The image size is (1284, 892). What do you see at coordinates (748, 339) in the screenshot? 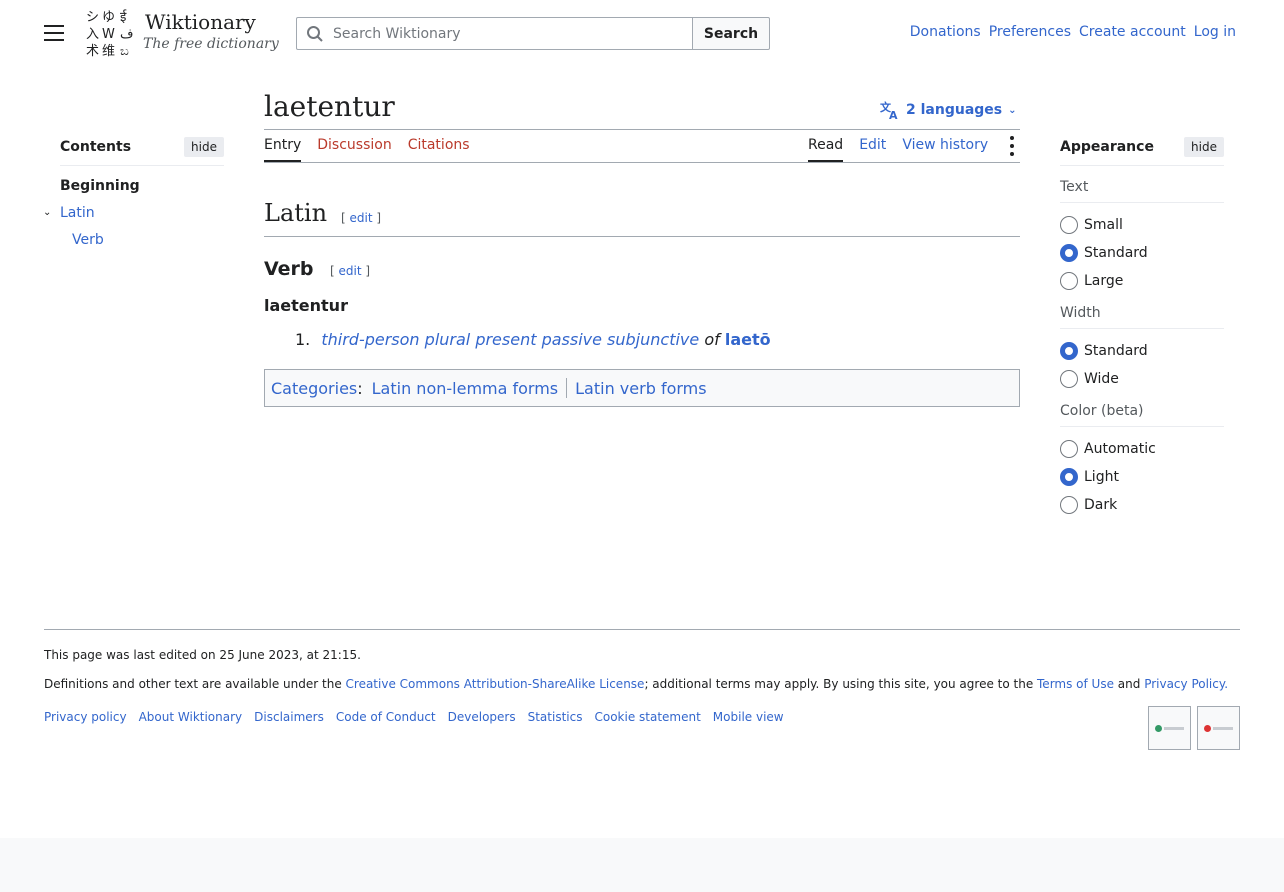
I see `lemma-link: laetō` at bounding box center [748, 339].